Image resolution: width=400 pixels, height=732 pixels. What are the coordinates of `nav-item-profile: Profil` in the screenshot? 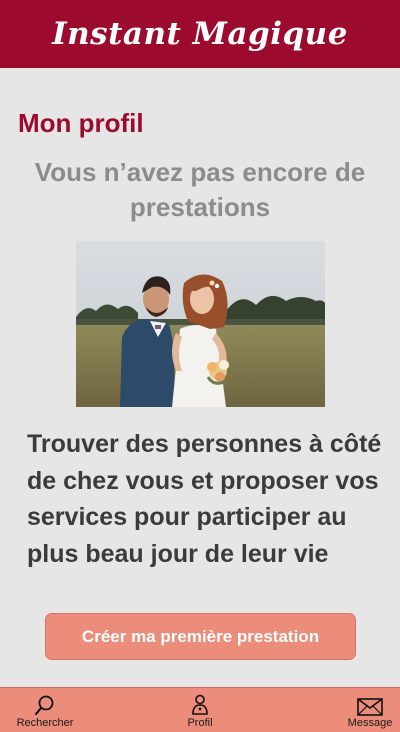 It's located at (200, 710).